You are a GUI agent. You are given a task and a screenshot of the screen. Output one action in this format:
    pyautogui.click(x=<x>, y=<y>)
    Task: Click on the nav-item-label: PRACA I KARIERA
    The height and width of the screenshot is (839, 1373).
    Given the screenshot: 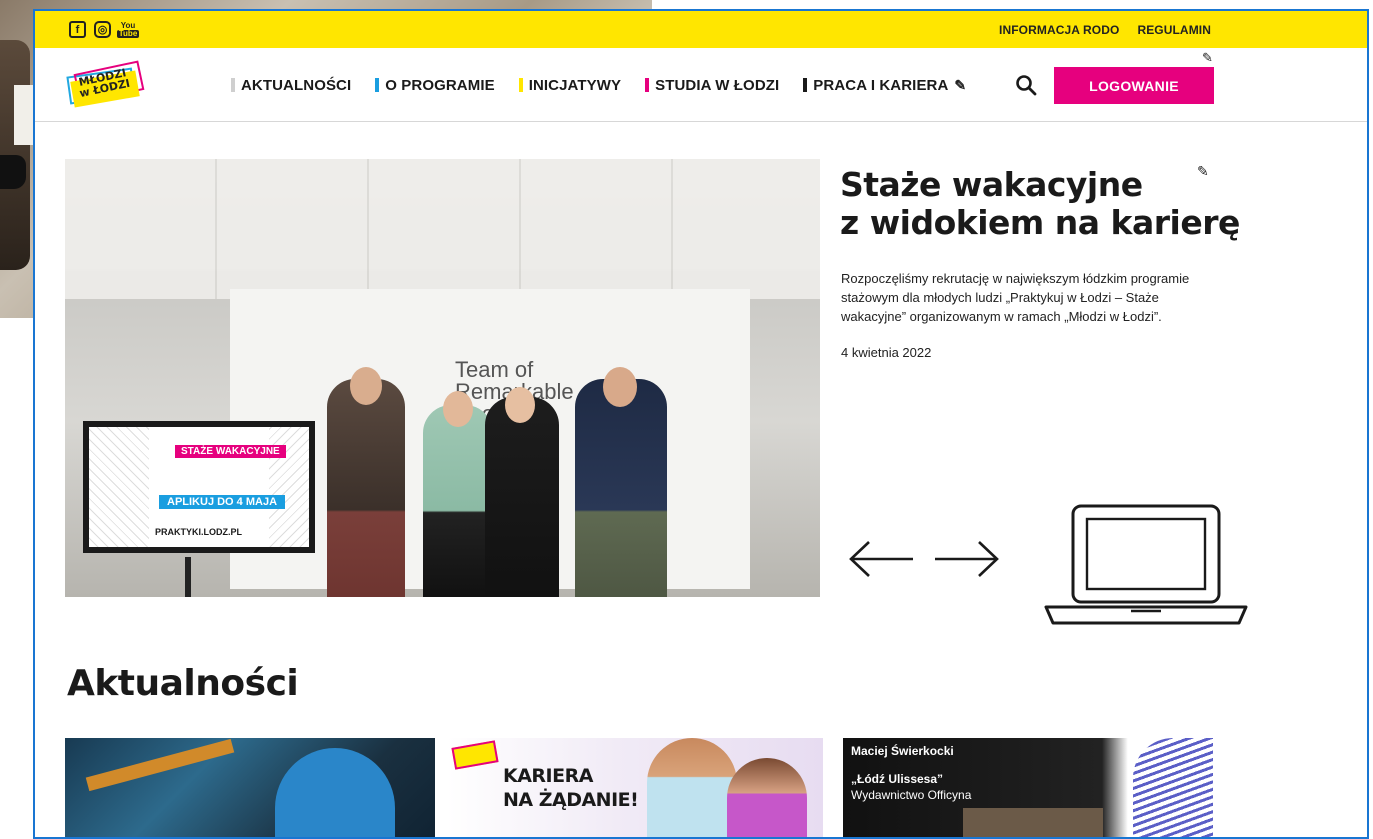 What is the action you would take?
    pyautogui.click(x=881, y=85)
    